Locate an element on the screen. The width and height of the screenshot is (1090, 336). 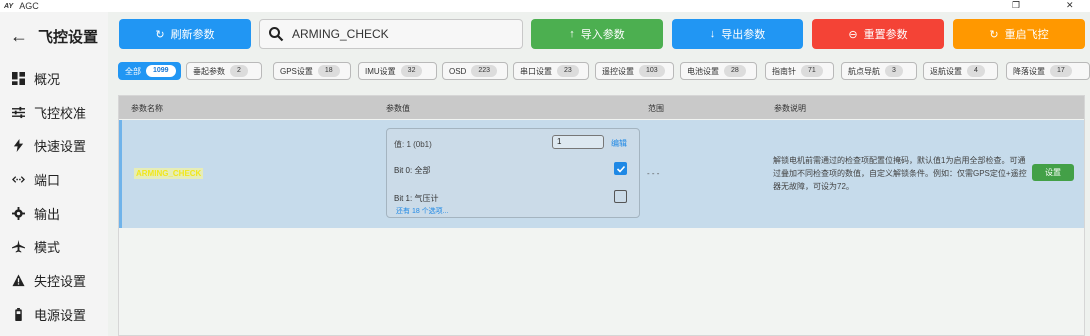
chip-gps: GPS设置 18 is located at coordinates (312, 71).